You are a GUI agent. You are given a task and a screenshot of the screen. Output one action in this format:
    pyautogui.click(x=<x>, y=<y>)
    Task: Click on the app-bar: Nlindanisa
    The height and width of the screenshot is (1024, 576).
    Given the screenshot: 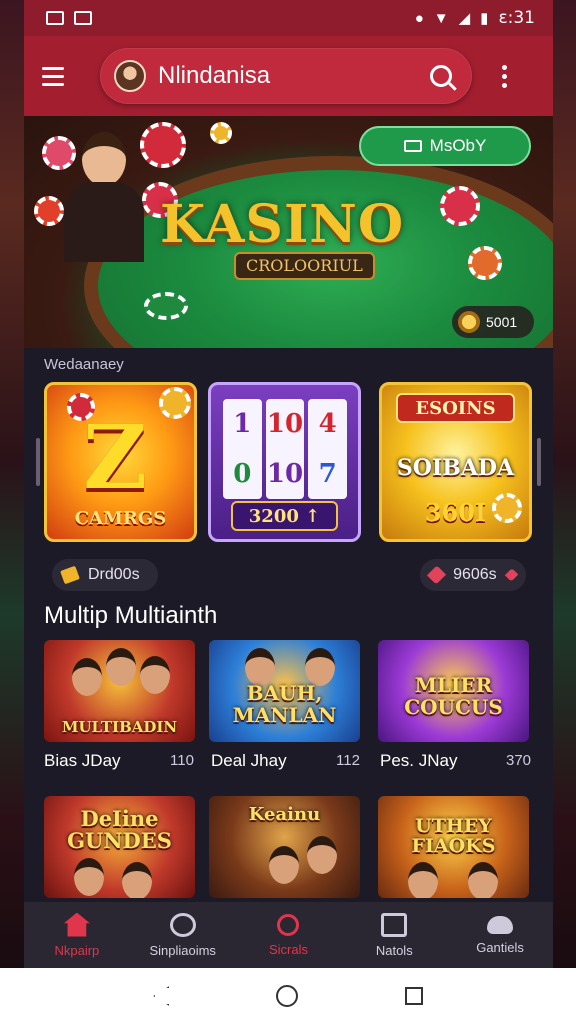 What is the action you would take?
    pyautogui.click(x=288, y=76)
    